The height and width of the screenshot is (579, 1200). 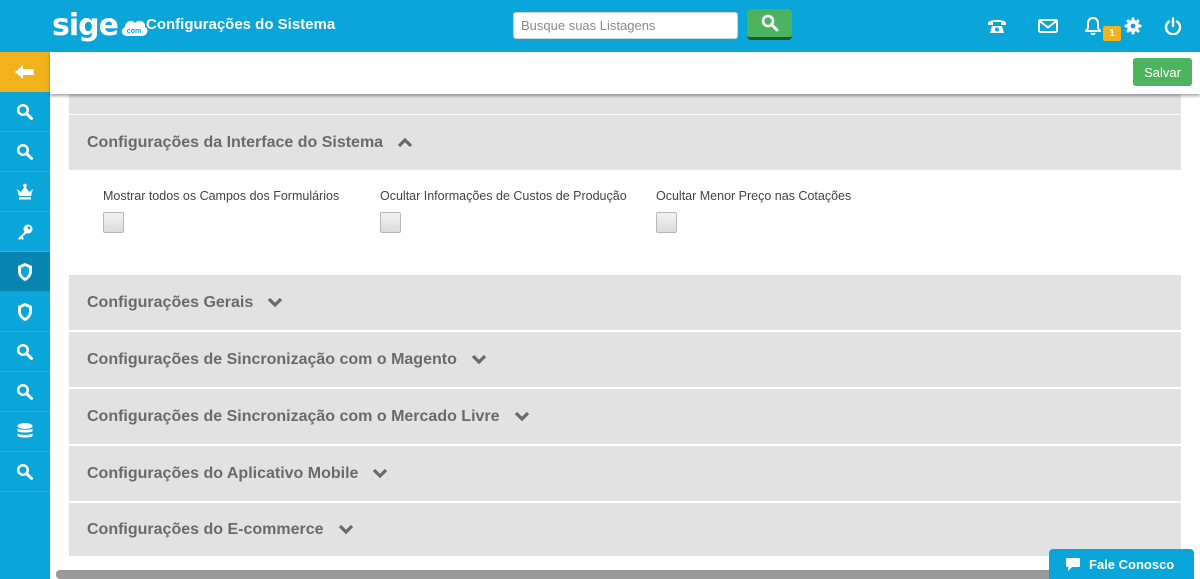 I want to click on horizontal-scrollbar, so click(x=624, y=574).